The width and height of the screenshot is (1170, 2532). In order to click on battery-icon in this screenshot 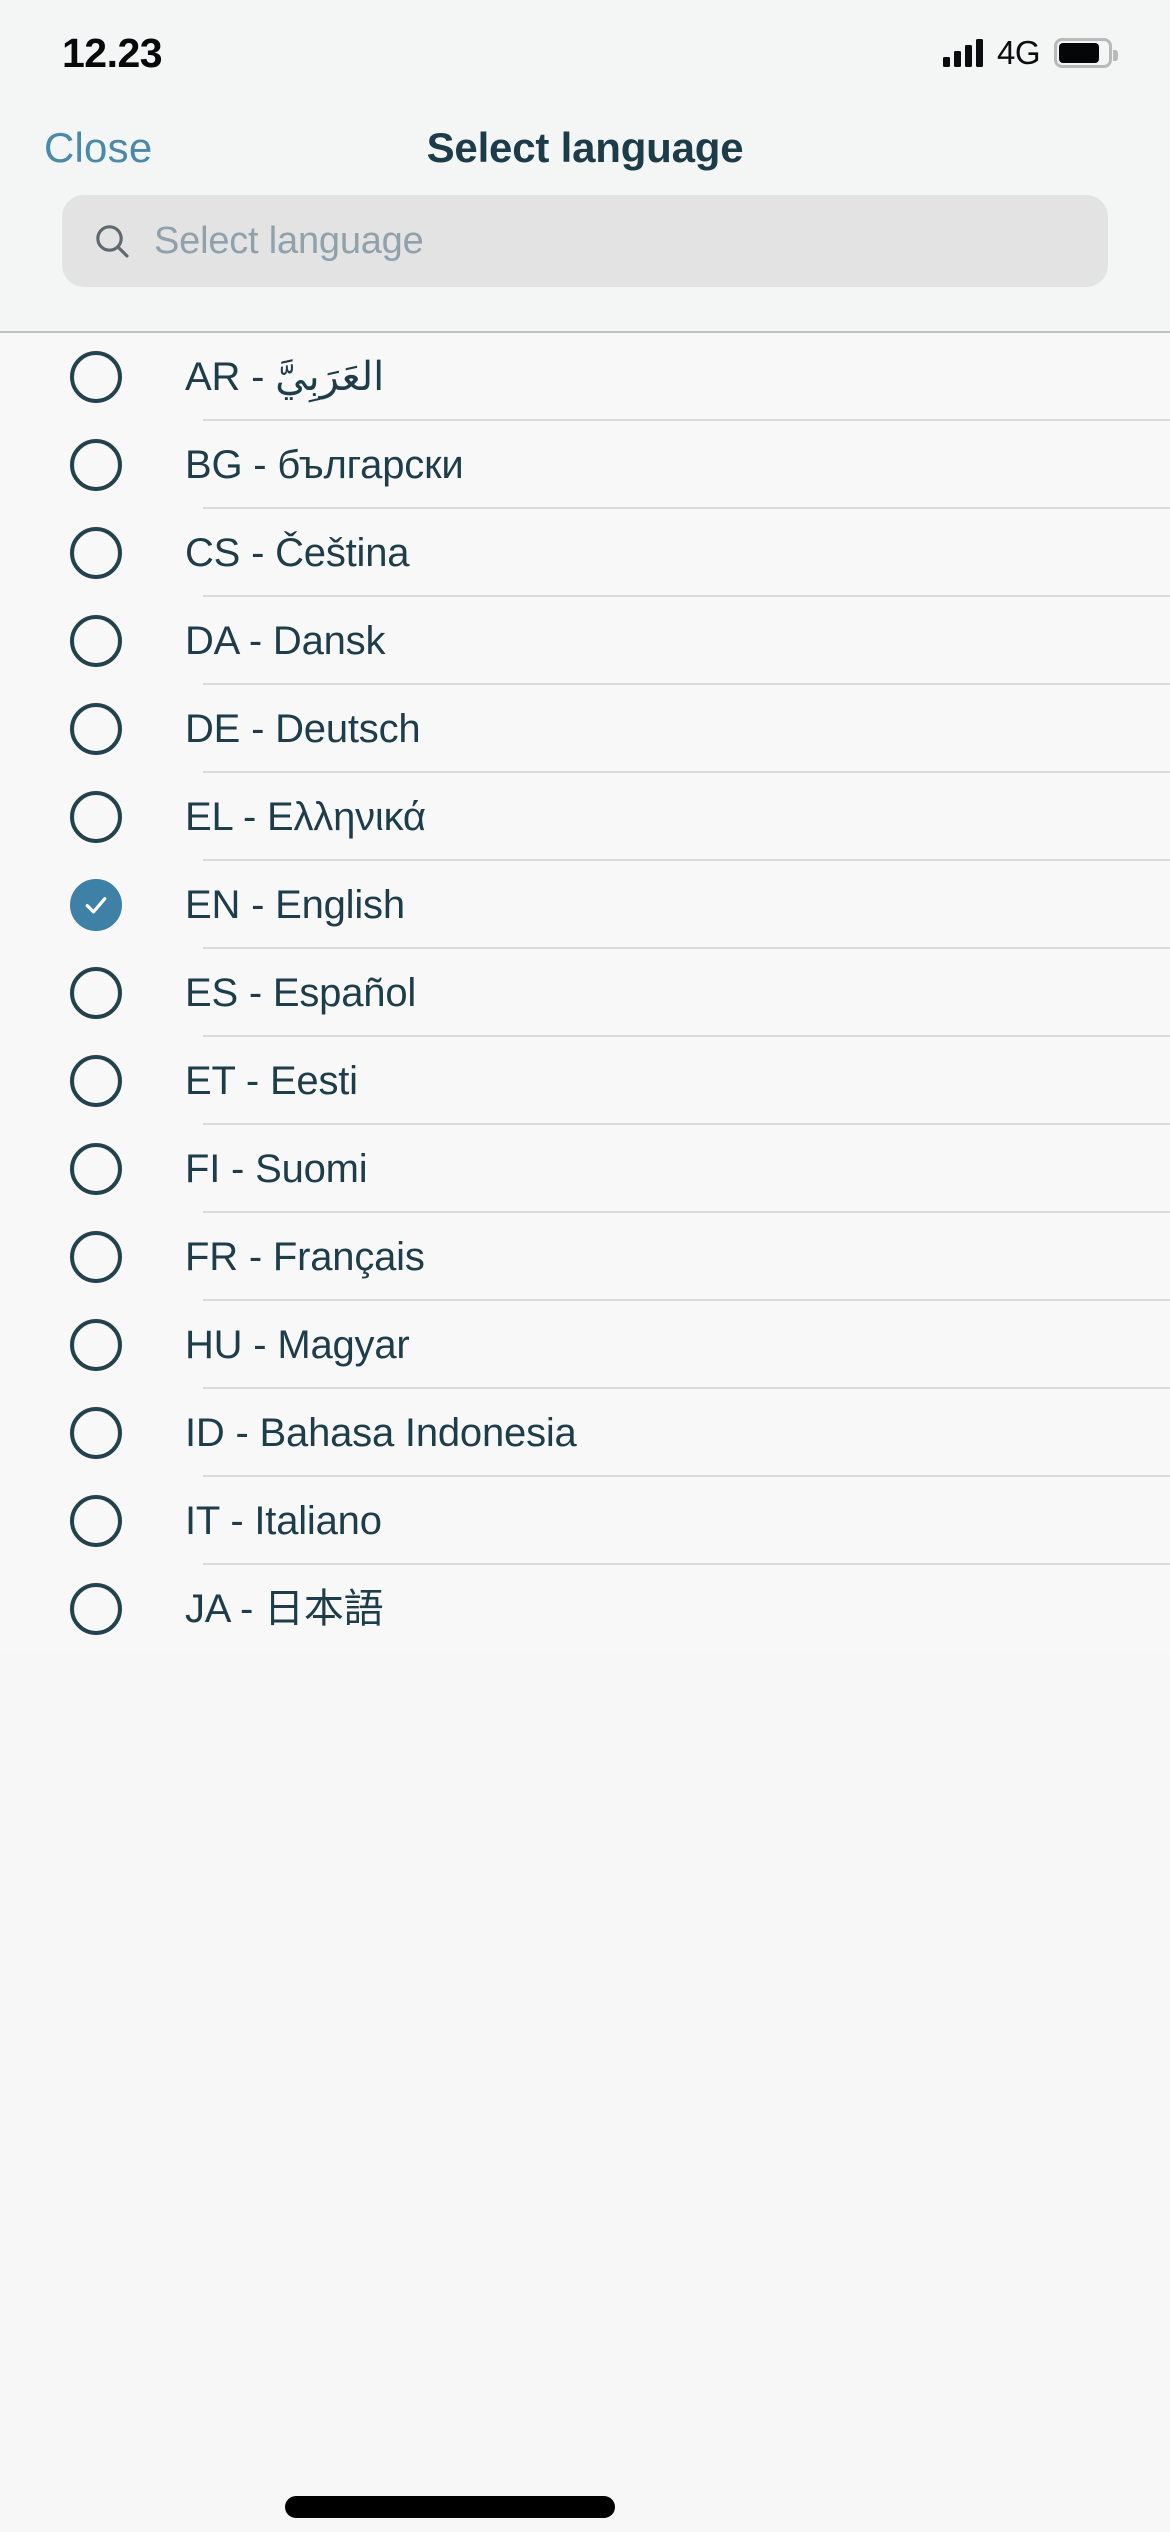, I will do `click(1086, 53)`.